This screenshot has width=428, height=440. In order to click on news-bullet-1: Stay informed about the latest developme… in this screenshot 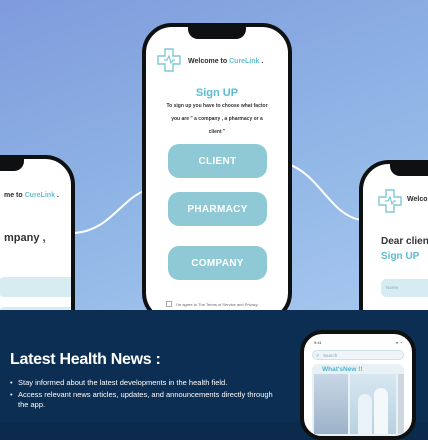, I will do `click(142, 383)`.